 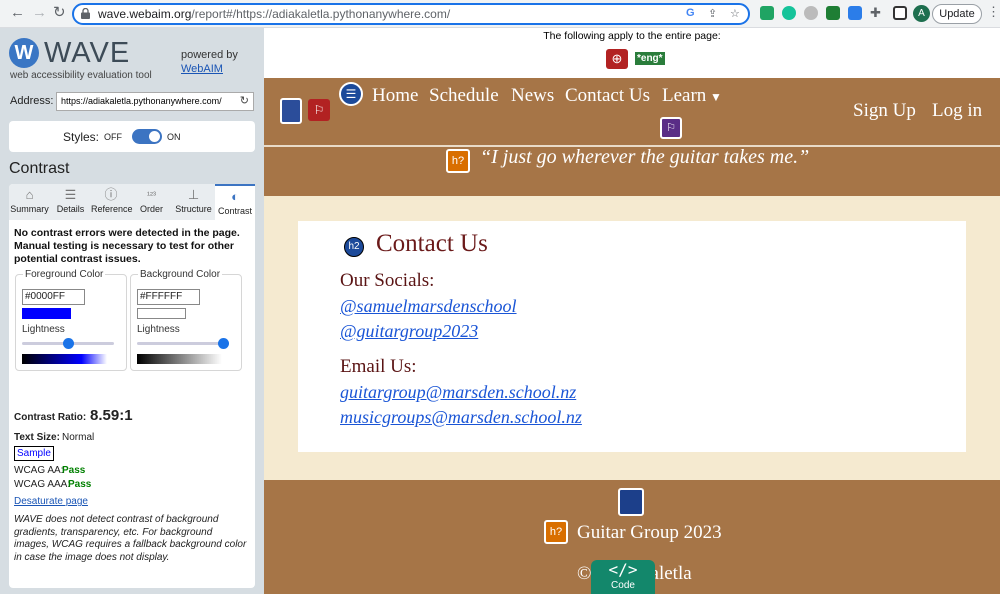 I want to click on star-icon: ☆, so click(x=735, y=13).